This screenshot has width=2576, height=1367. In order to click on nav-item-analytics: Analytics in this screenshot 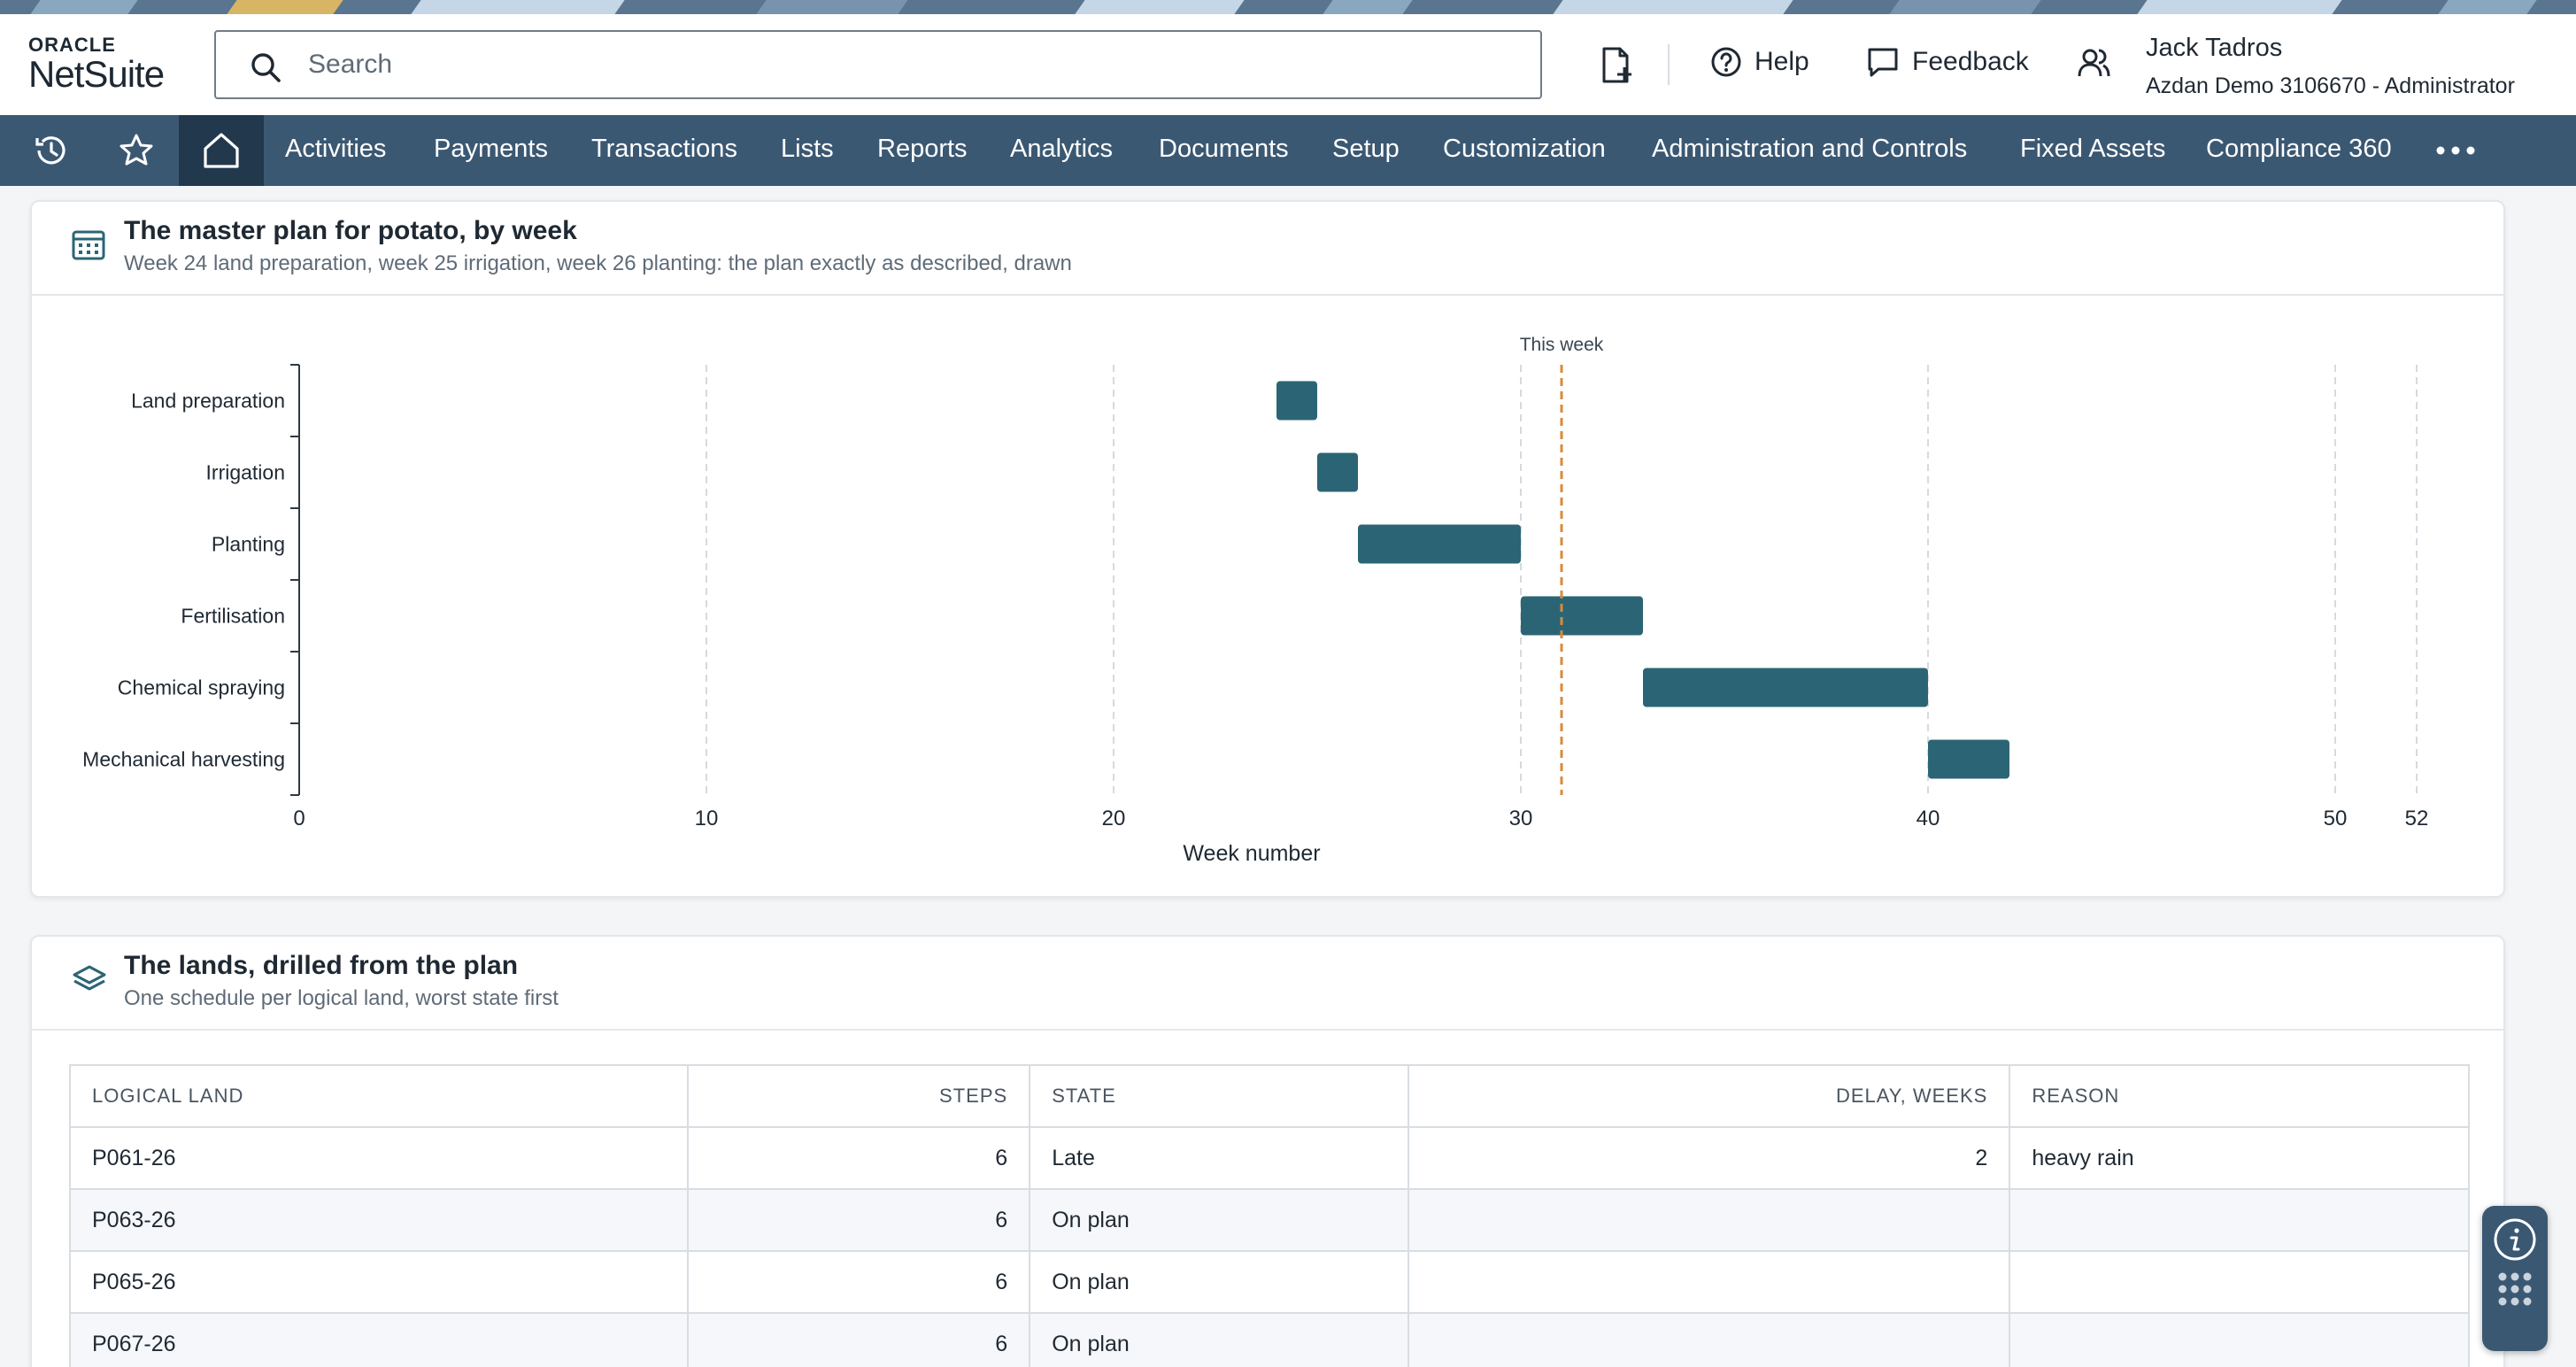, I will do `click(1061, 150)`.